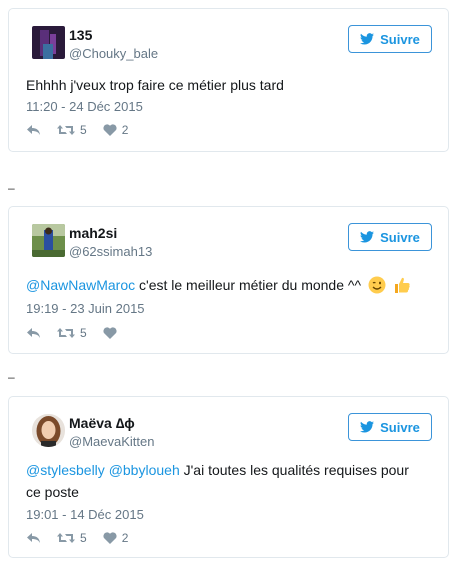  Describe the element at coordinates (102, 423) in the screenshot. I see `display-name: Maëva ∆ϕ` at that location.